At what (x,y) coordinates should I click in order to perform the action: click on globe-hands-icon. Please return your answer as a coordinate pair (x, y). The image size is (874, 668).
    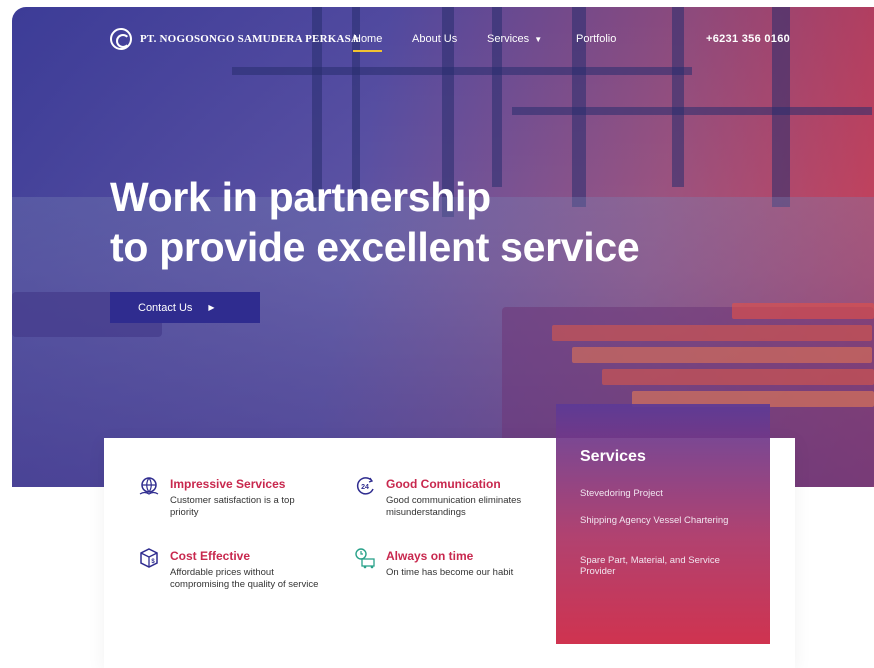
    Looking at the image, I should click on (149, 486).